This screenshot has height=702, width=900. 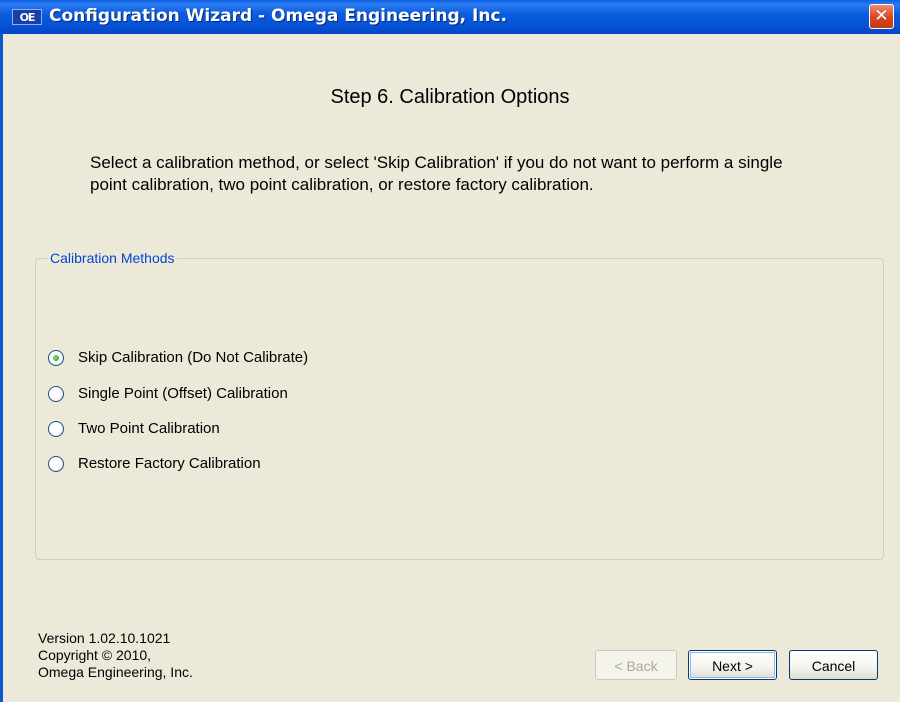 I want to click on radio-selected-dot, so click(x=56, y=358).